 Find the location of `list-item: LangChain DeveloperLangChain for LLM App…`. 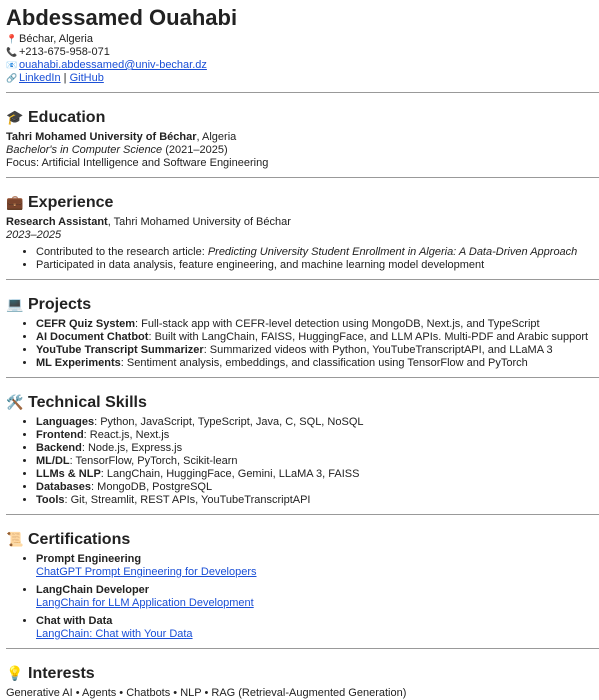

list-item: LangChain DeveloperLangChain for LLM App… is located at coordinates (317, 597).